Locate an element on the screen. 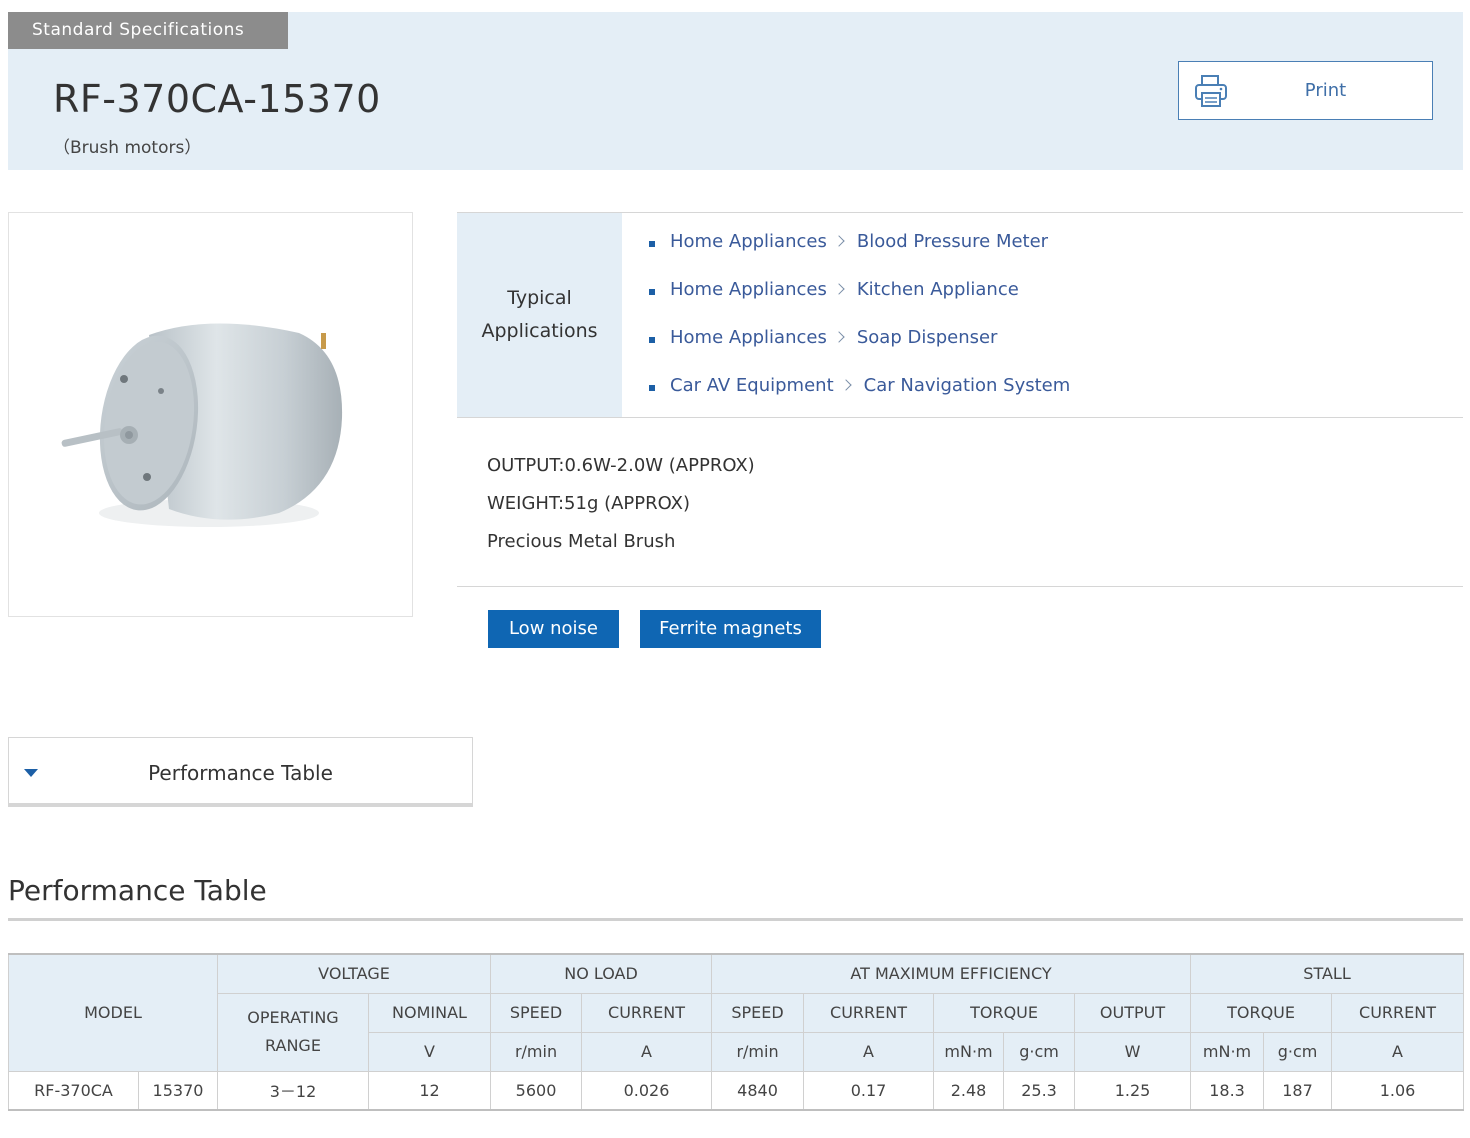 This screenshot has height=1138, width=1470. cell-model: RF-370CA is located at coordinates (73, 1090).